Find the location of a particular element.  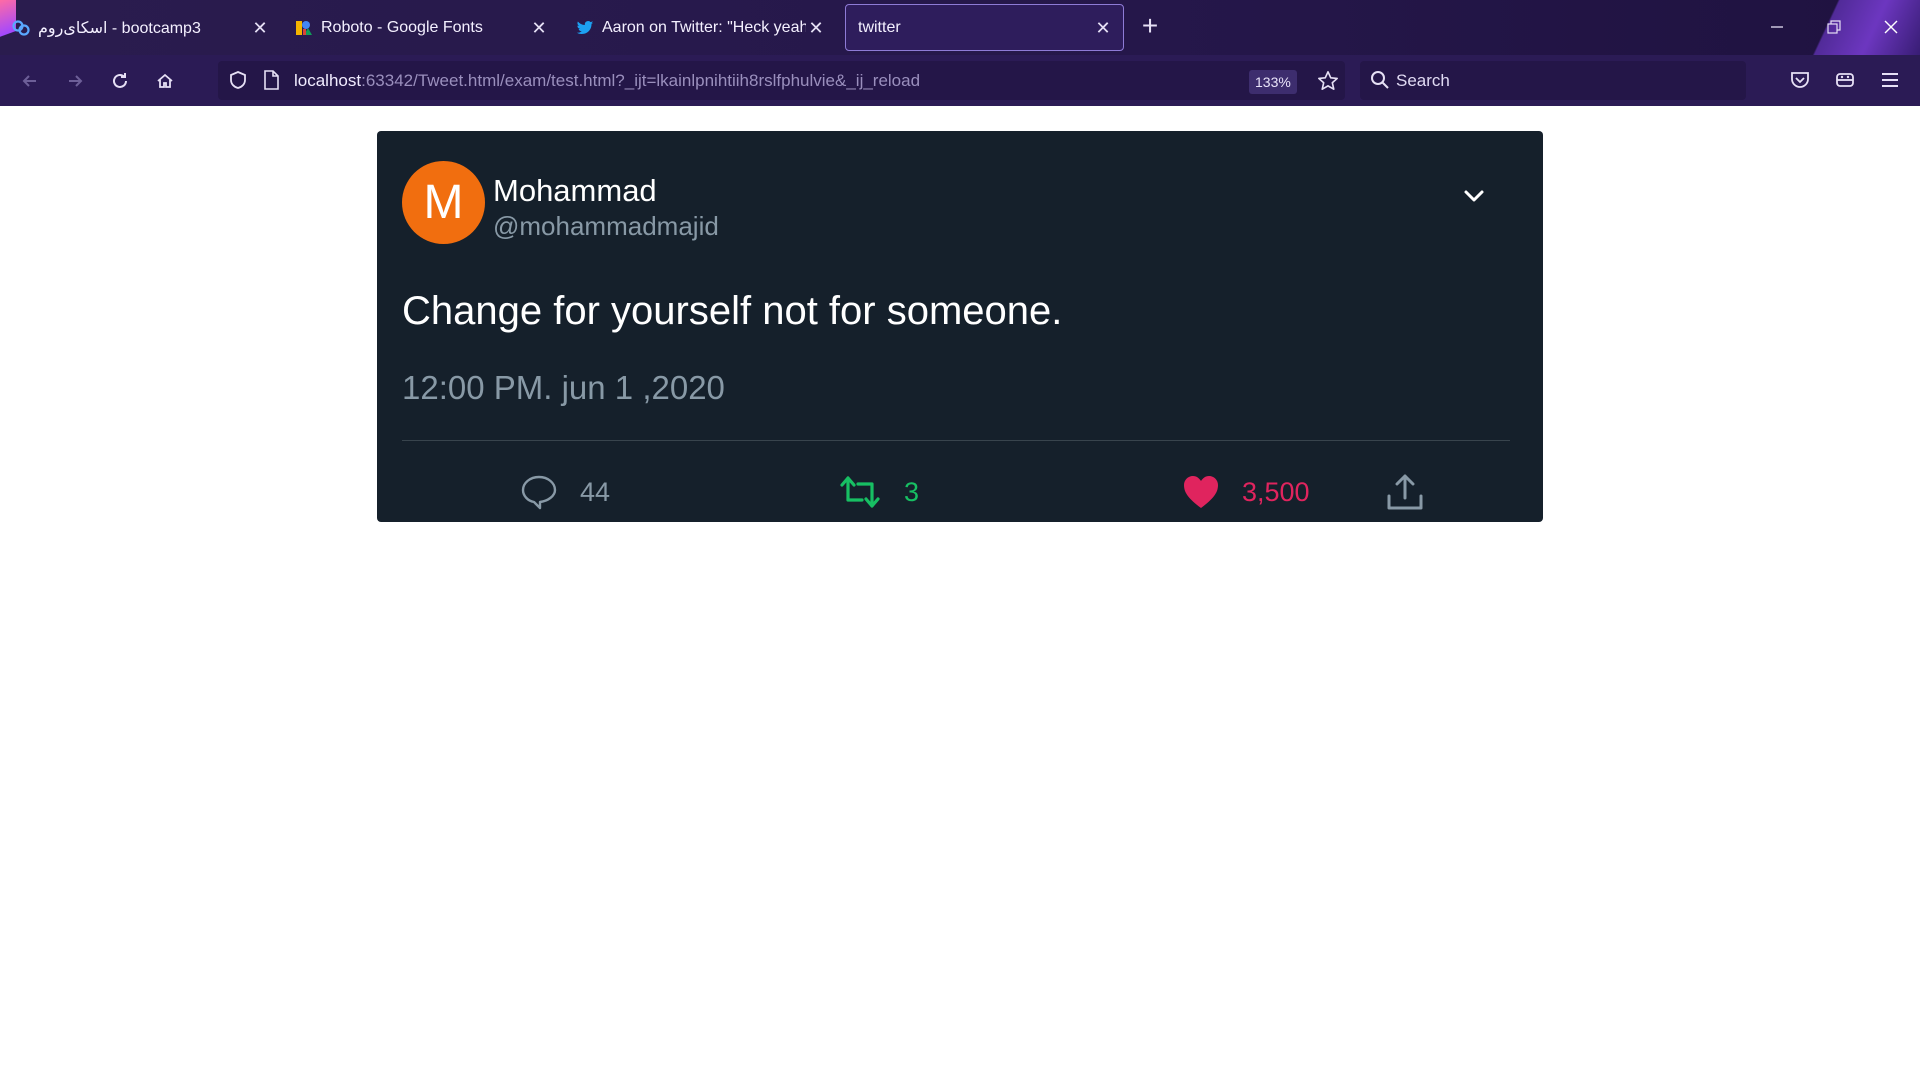

tab-title: اسکای‌روم - bootcamp3 is located at coordinates (119, 28).